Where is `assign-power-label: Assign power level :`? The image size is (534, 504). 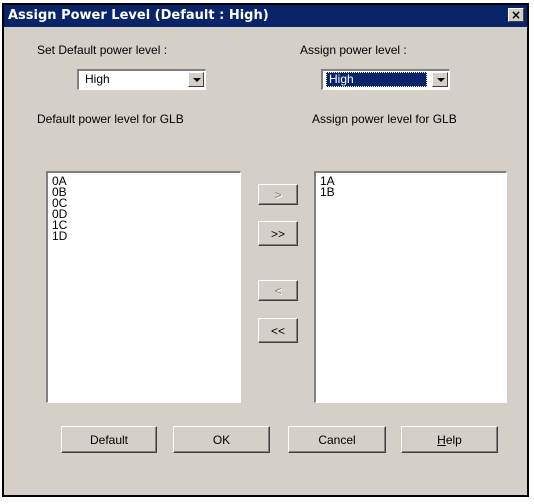 assign-power-label: Assign power level : is located at coordinates (353, 50).